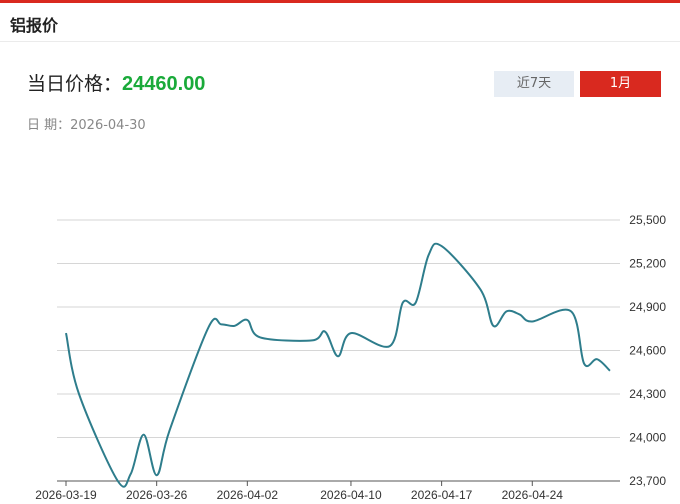 The height and width of the screenshot is (504, 680). Describe the element at coordinates (442, 495) in the screenshot. I see `x-tick-label: 2026-04-17` at that location.